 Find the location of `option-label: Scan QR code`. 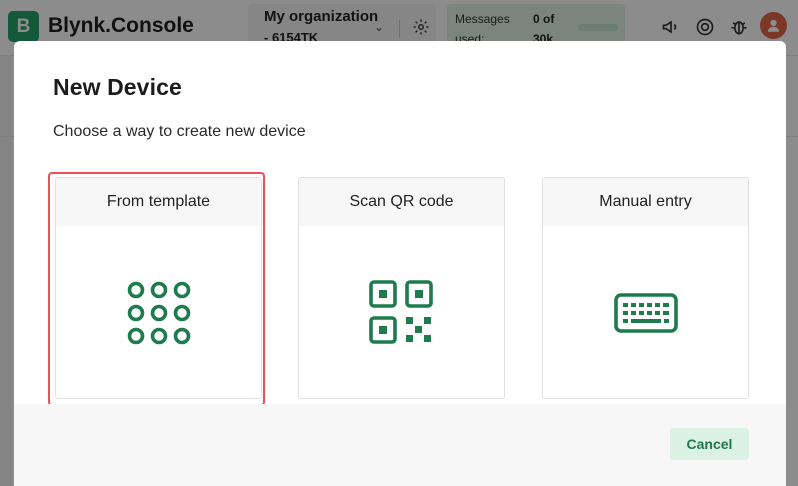

option-label: Scan QR code is located at coordinates (401, 202).